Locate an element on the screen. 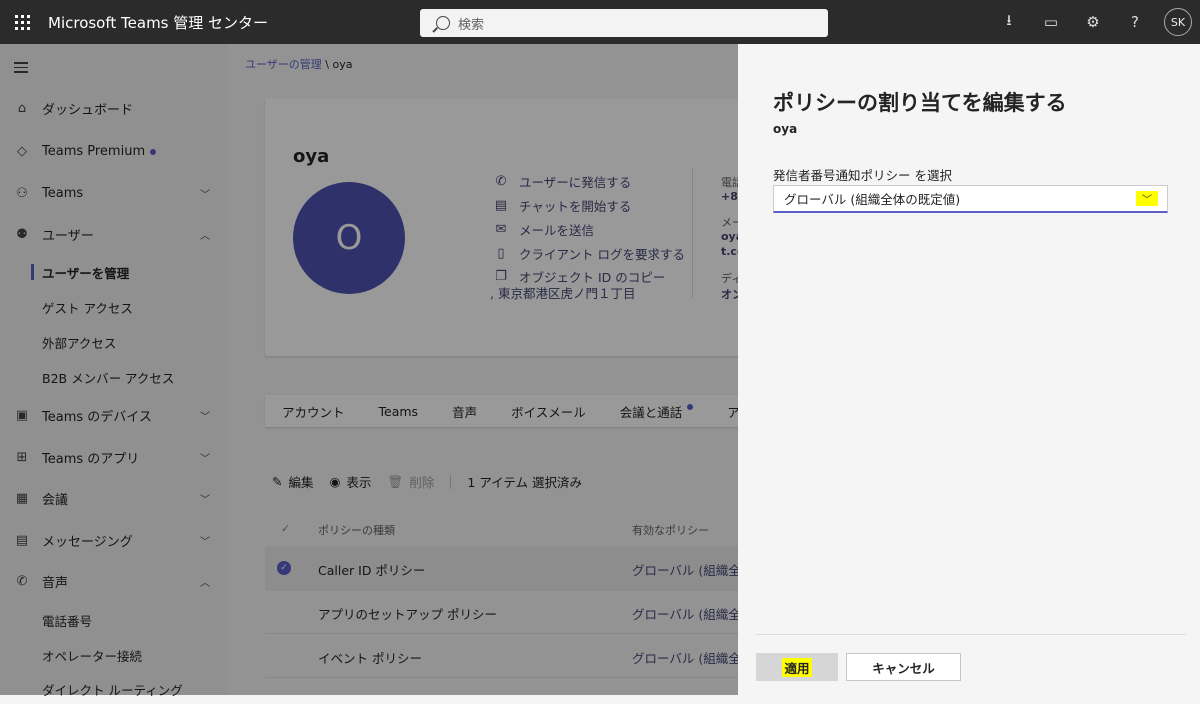  download-icon: ⭳ is located at coordinates (1009, 22).